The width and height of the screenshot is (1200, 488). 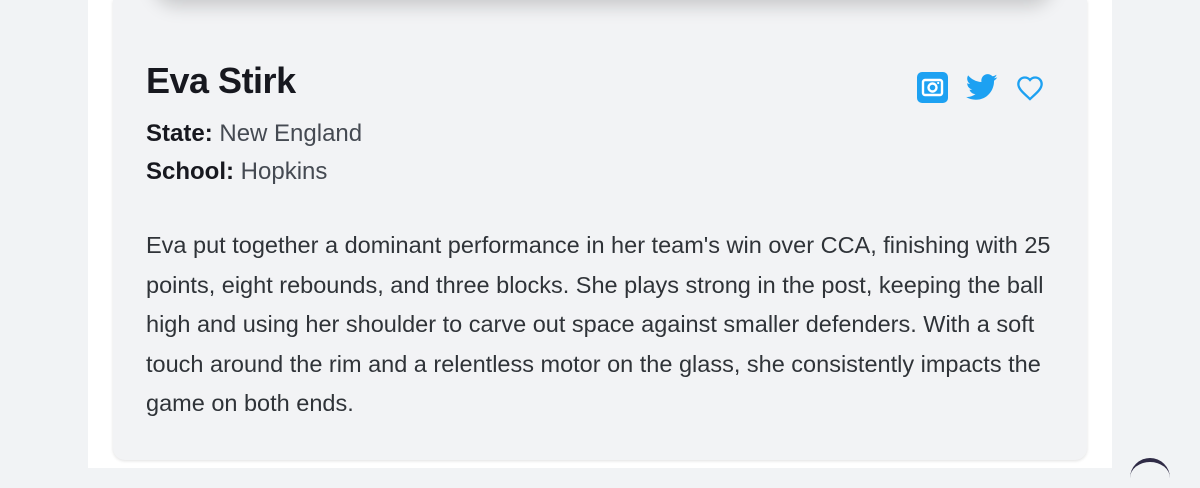 I want to click on state-label: State:, so click(x=179, y=133).